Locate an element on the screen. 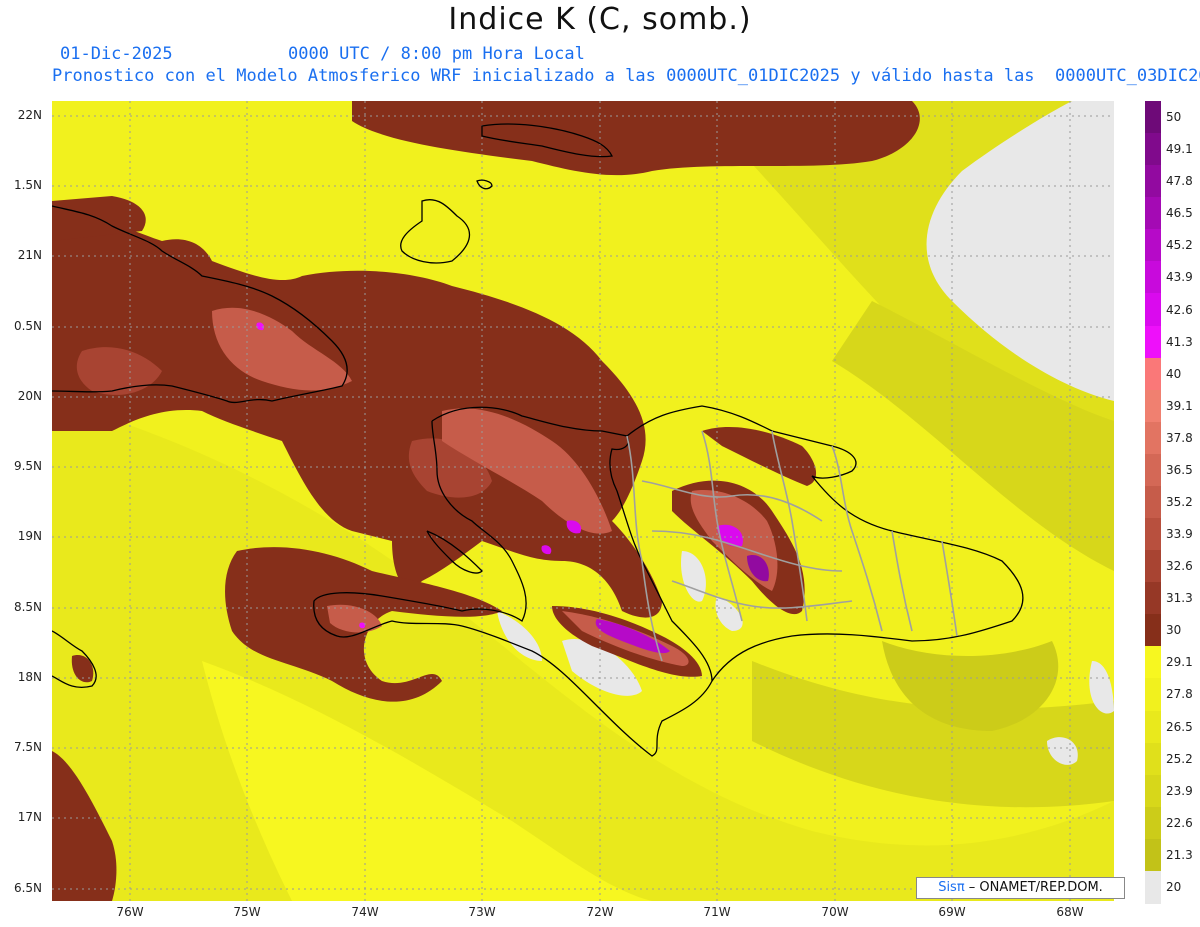 The height and width of the screenshot is (927, 1200). lon-label: 76W is located at coordinates (130, 912).